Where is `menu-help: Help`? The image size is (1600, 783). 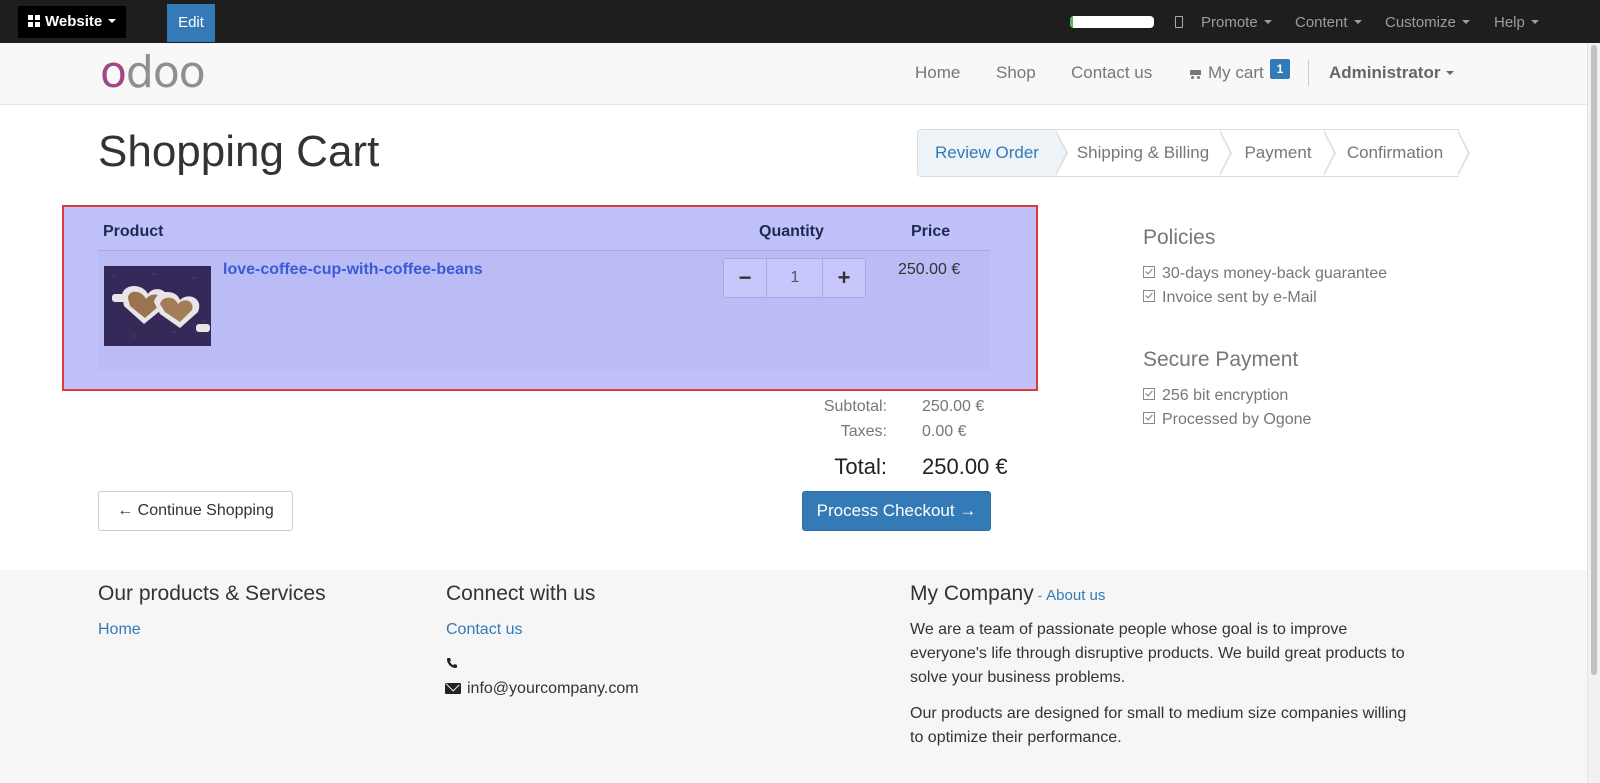
menu-help: Help is located at coordinates (1516, 21).